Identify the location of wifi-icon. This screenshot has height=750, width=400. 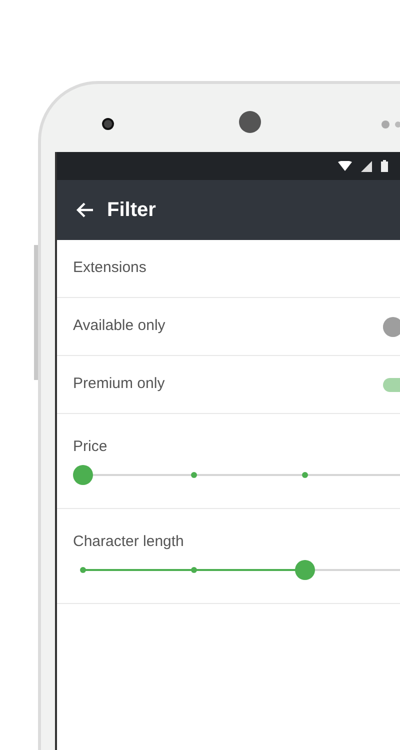
(345, 166).